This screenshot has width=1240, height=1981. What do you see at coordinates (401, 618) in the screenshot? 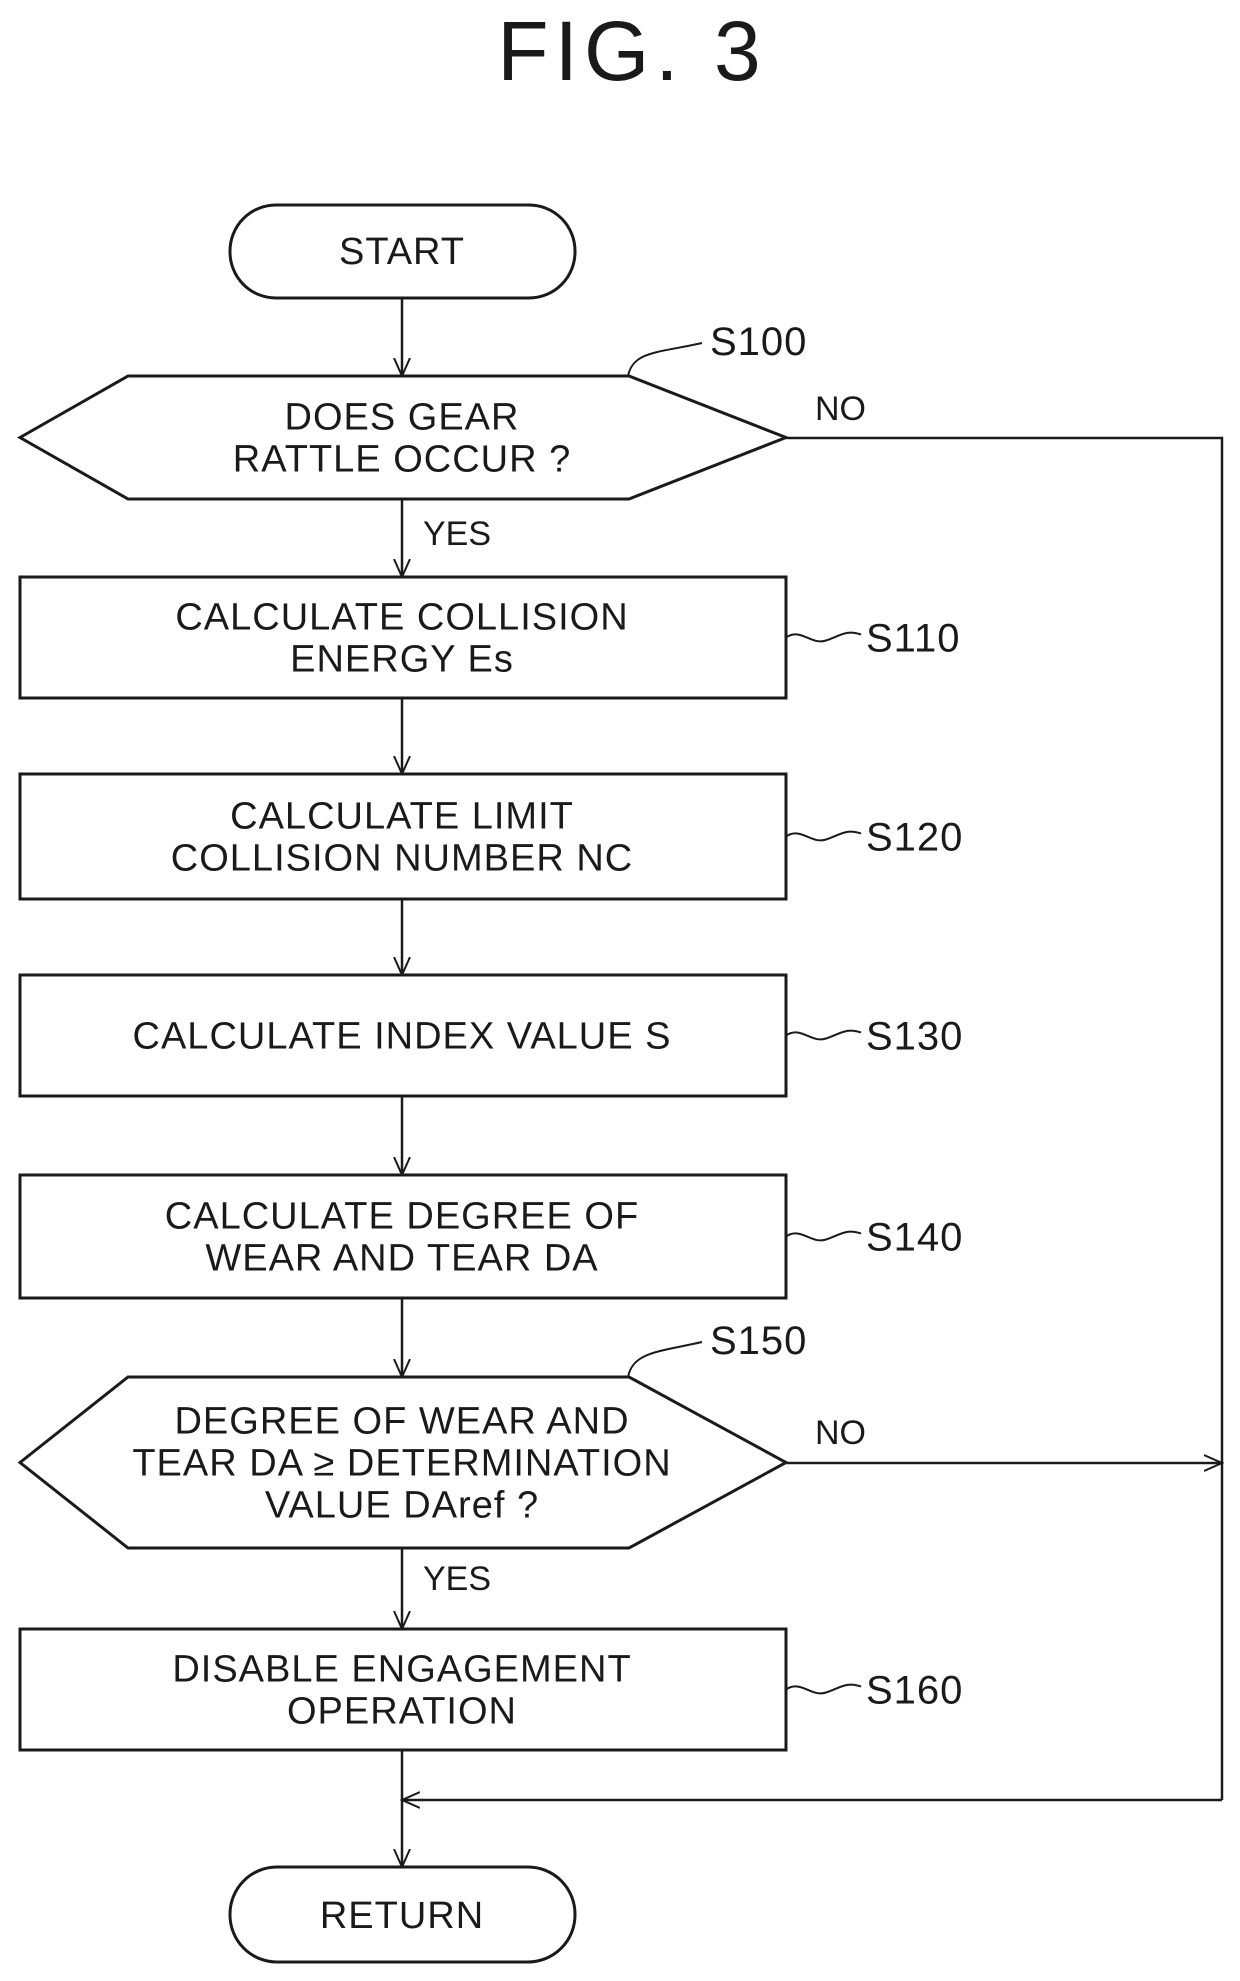
I see `step-text-line: CALCULATE COLLISION` at bounding box center [401, 618].